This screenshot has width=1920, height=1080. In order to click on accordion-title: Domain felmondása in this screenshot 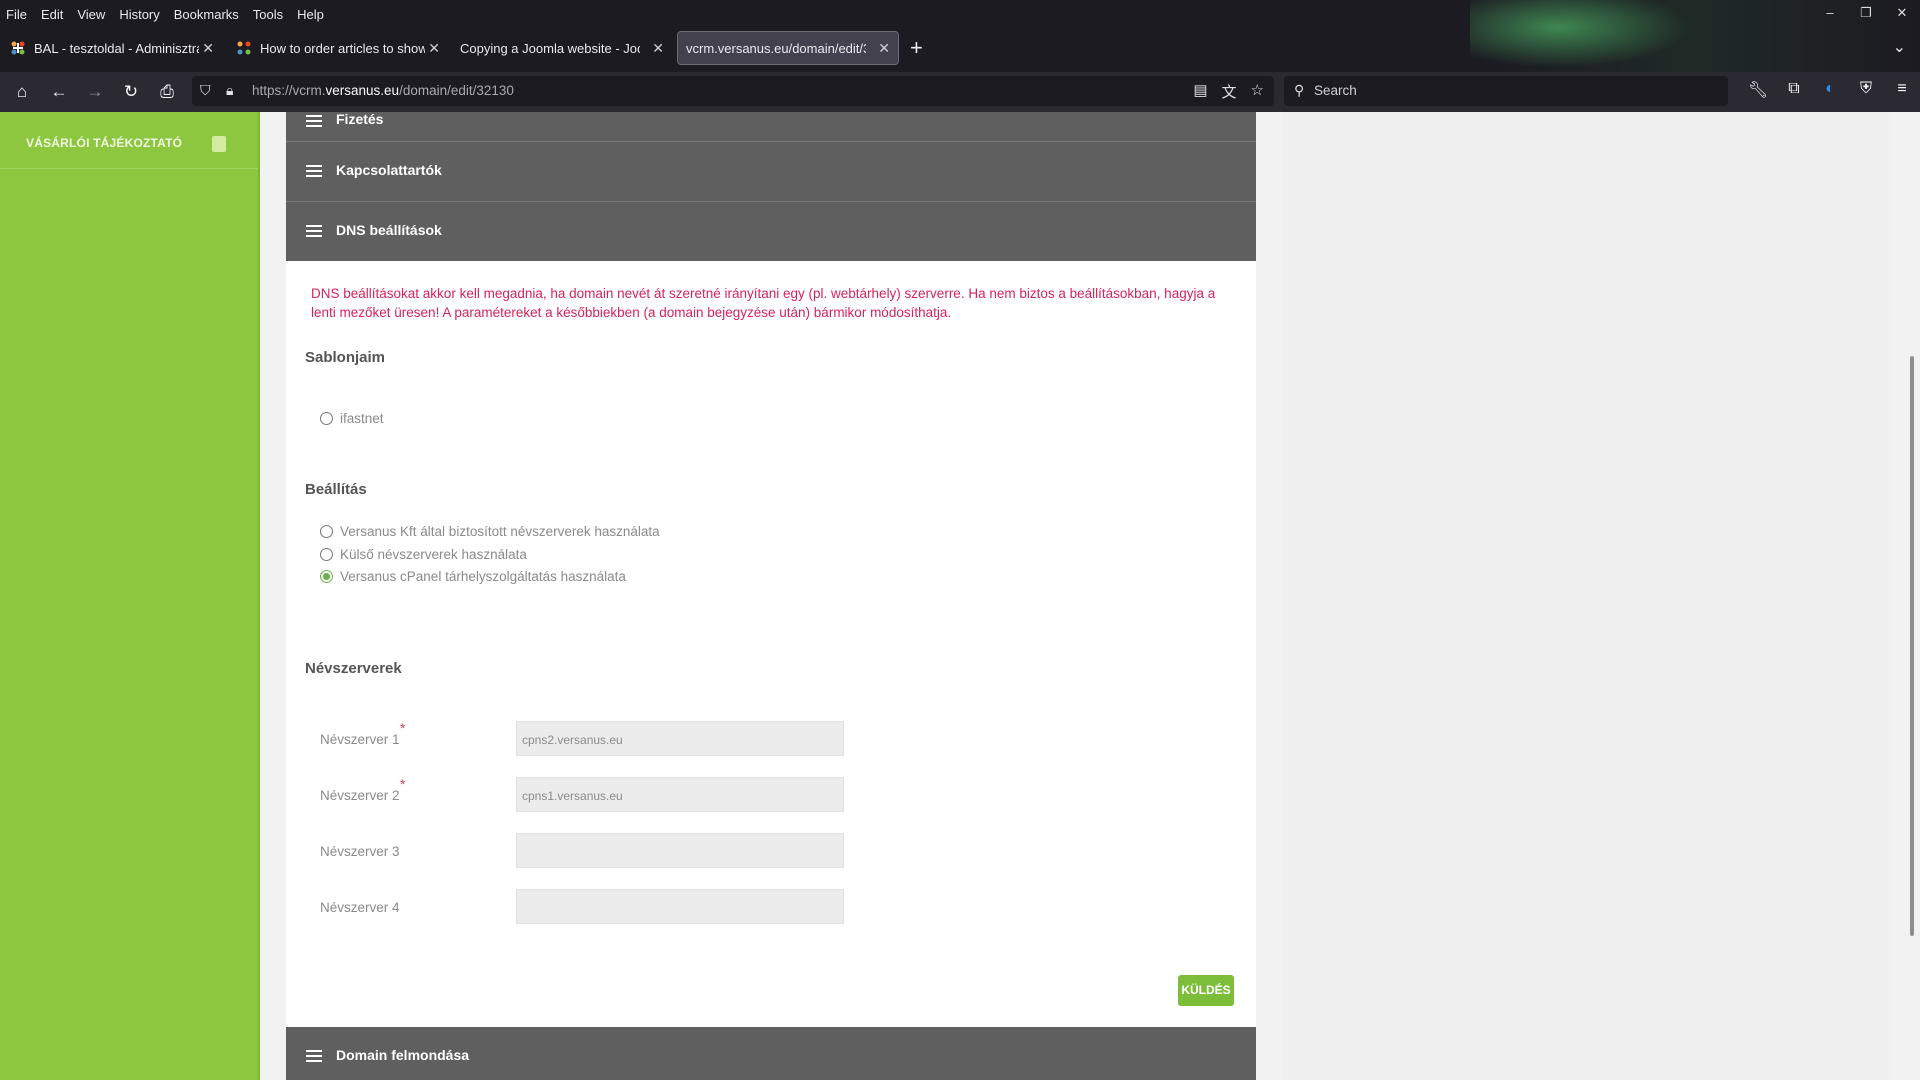, I will do `click(403, 1055)`.